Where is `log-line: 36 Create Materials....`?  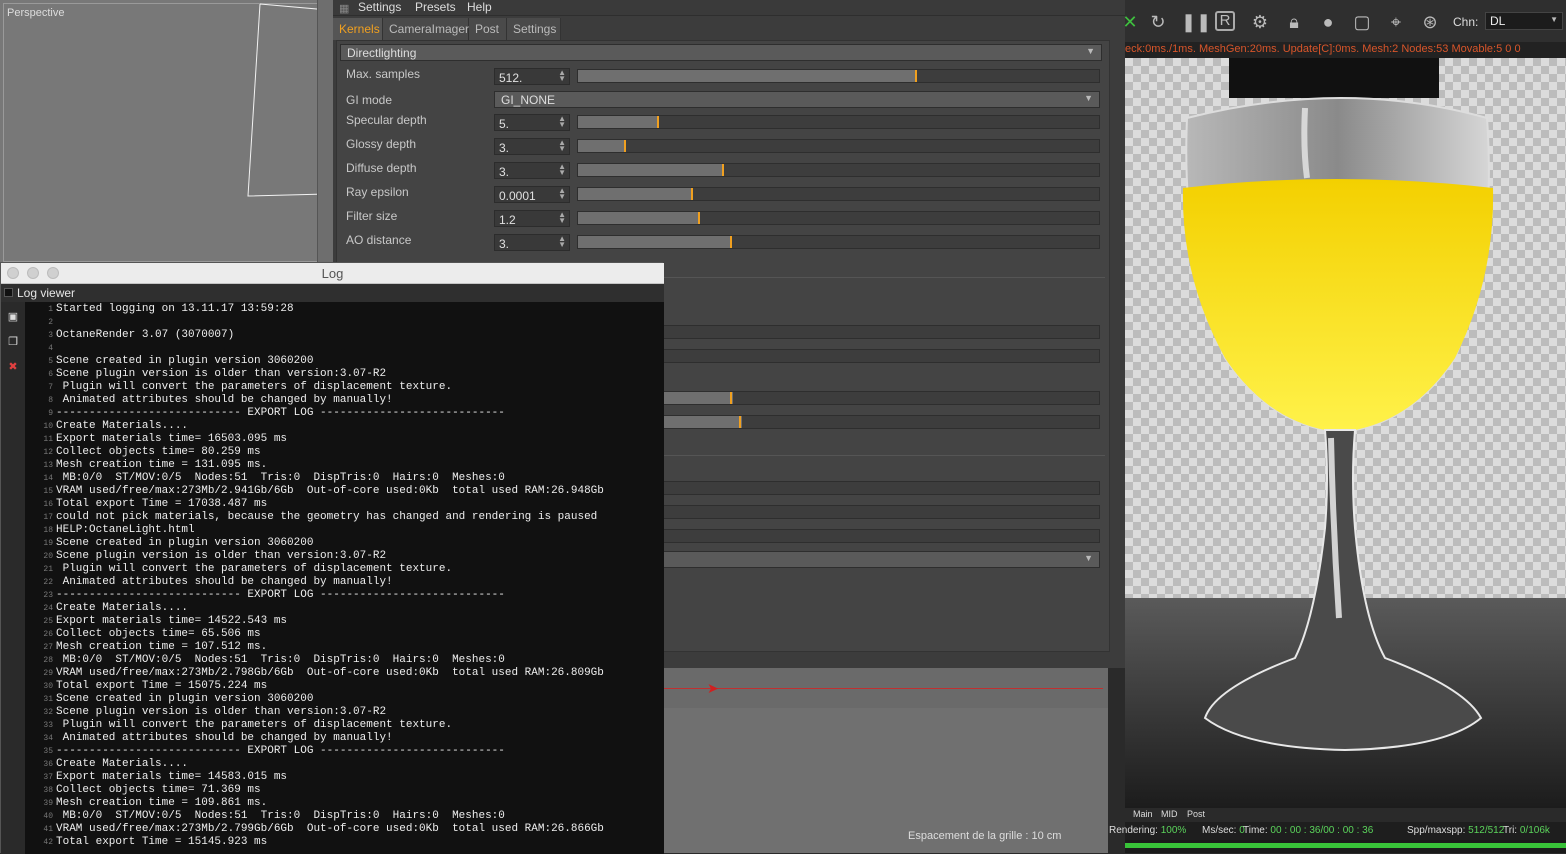
log-line: 36 Create Materials.... is located at coordinates (106, 764).